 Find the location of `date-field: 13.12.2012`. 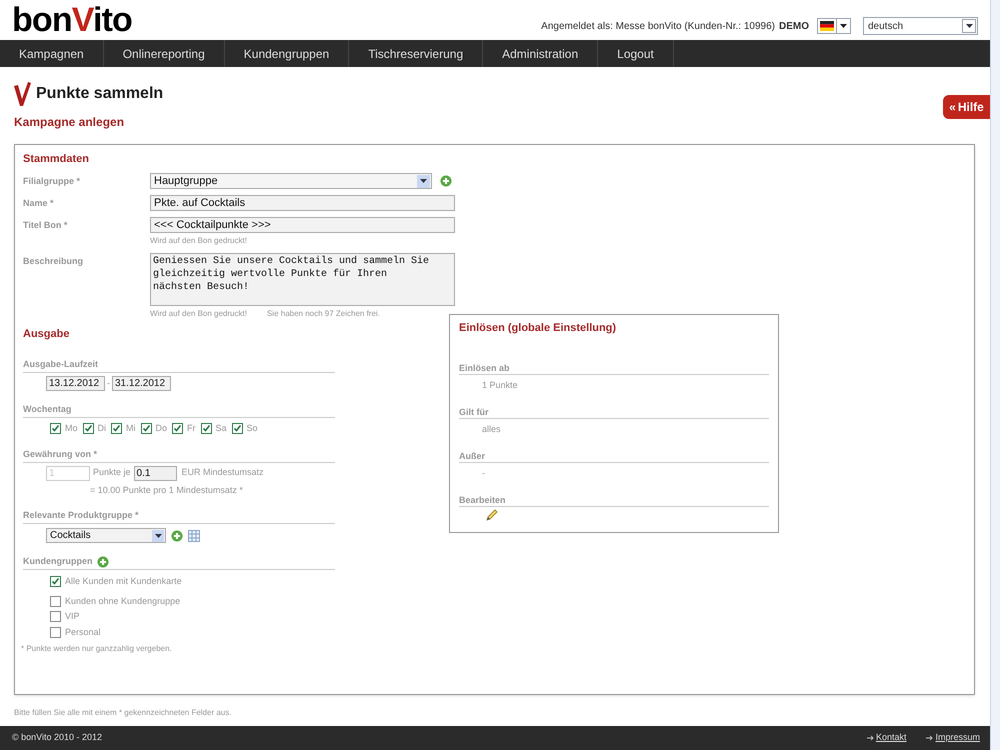

date-field: 13.12.2012 is located at coordinates (75, 383).